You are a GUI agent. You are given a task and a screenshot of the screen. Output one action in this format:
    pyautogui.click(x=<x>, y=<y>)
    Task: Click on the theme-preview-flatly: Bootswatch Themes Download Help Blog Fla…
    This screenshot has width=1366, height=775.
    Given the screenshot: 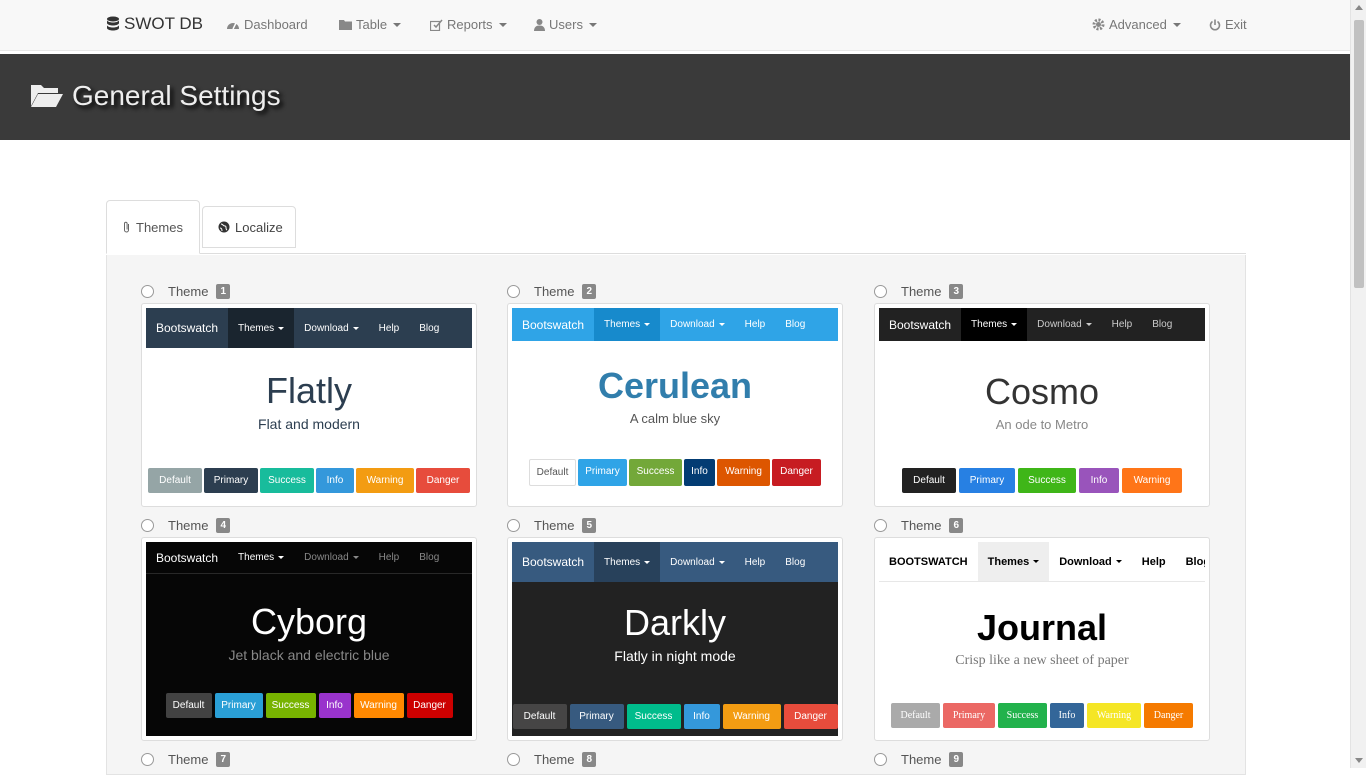 What is the action you would take?
    pyautogui.click(x=309, y=405)
    